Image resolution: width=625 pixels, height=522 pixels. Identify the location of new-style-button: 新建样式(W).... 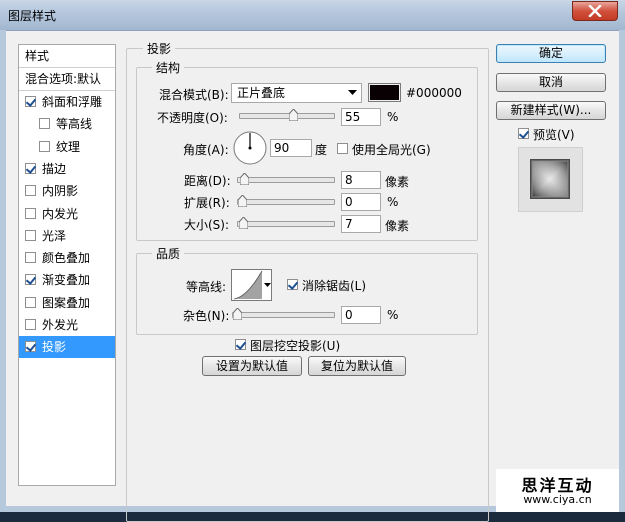
(551, 110).